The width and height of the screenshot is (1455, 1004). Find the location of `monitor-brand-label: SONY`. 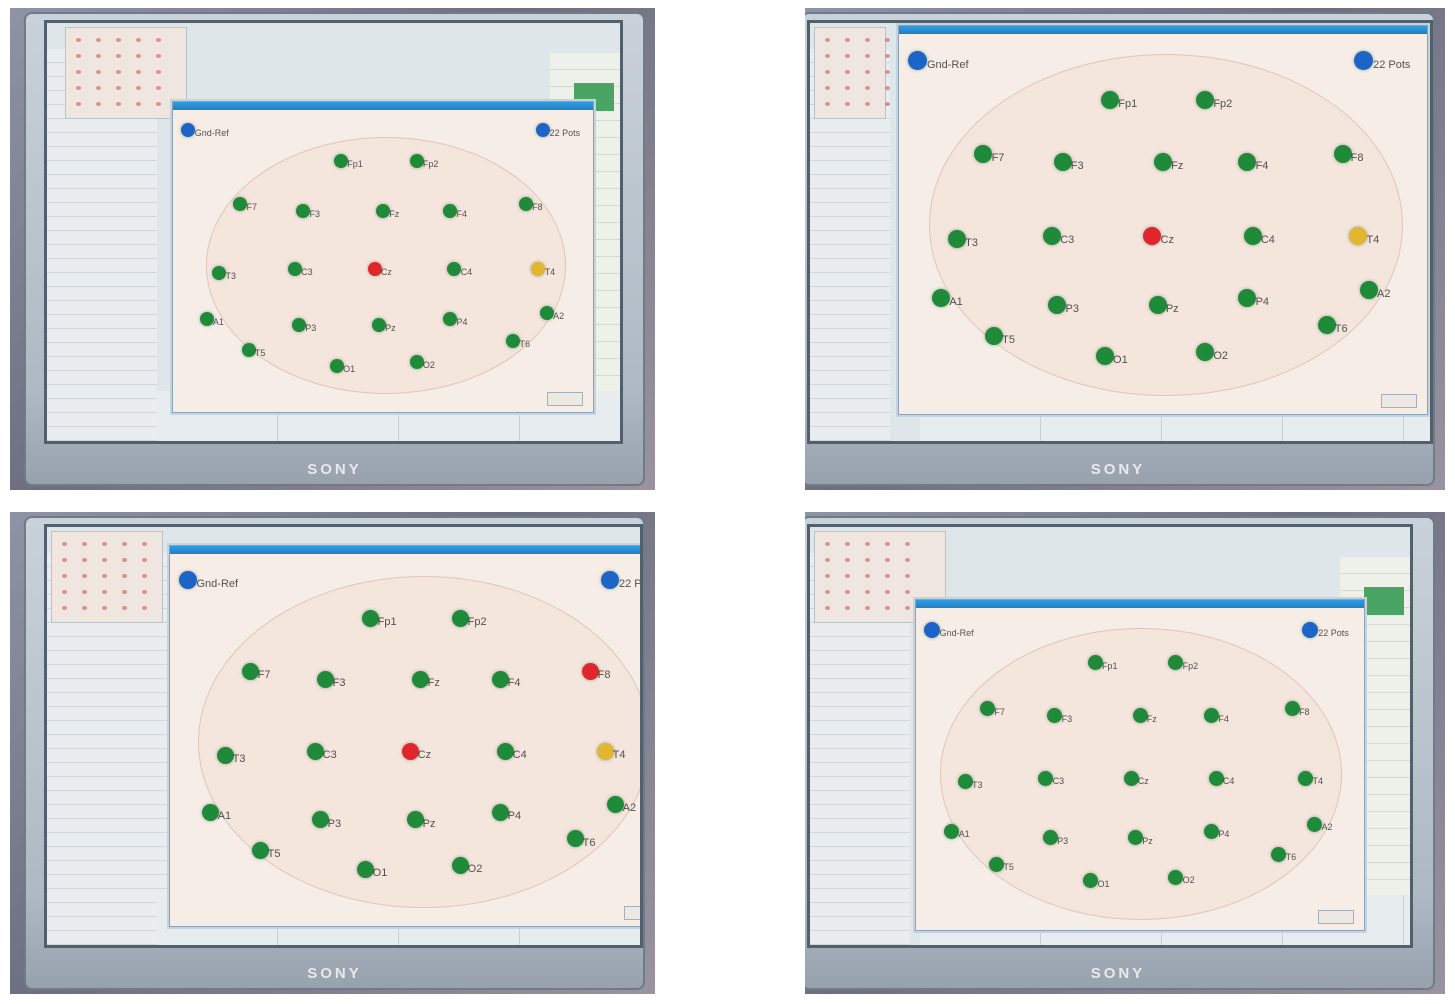

monitor-brand-label: SONY is located at coordinates (334, 469).